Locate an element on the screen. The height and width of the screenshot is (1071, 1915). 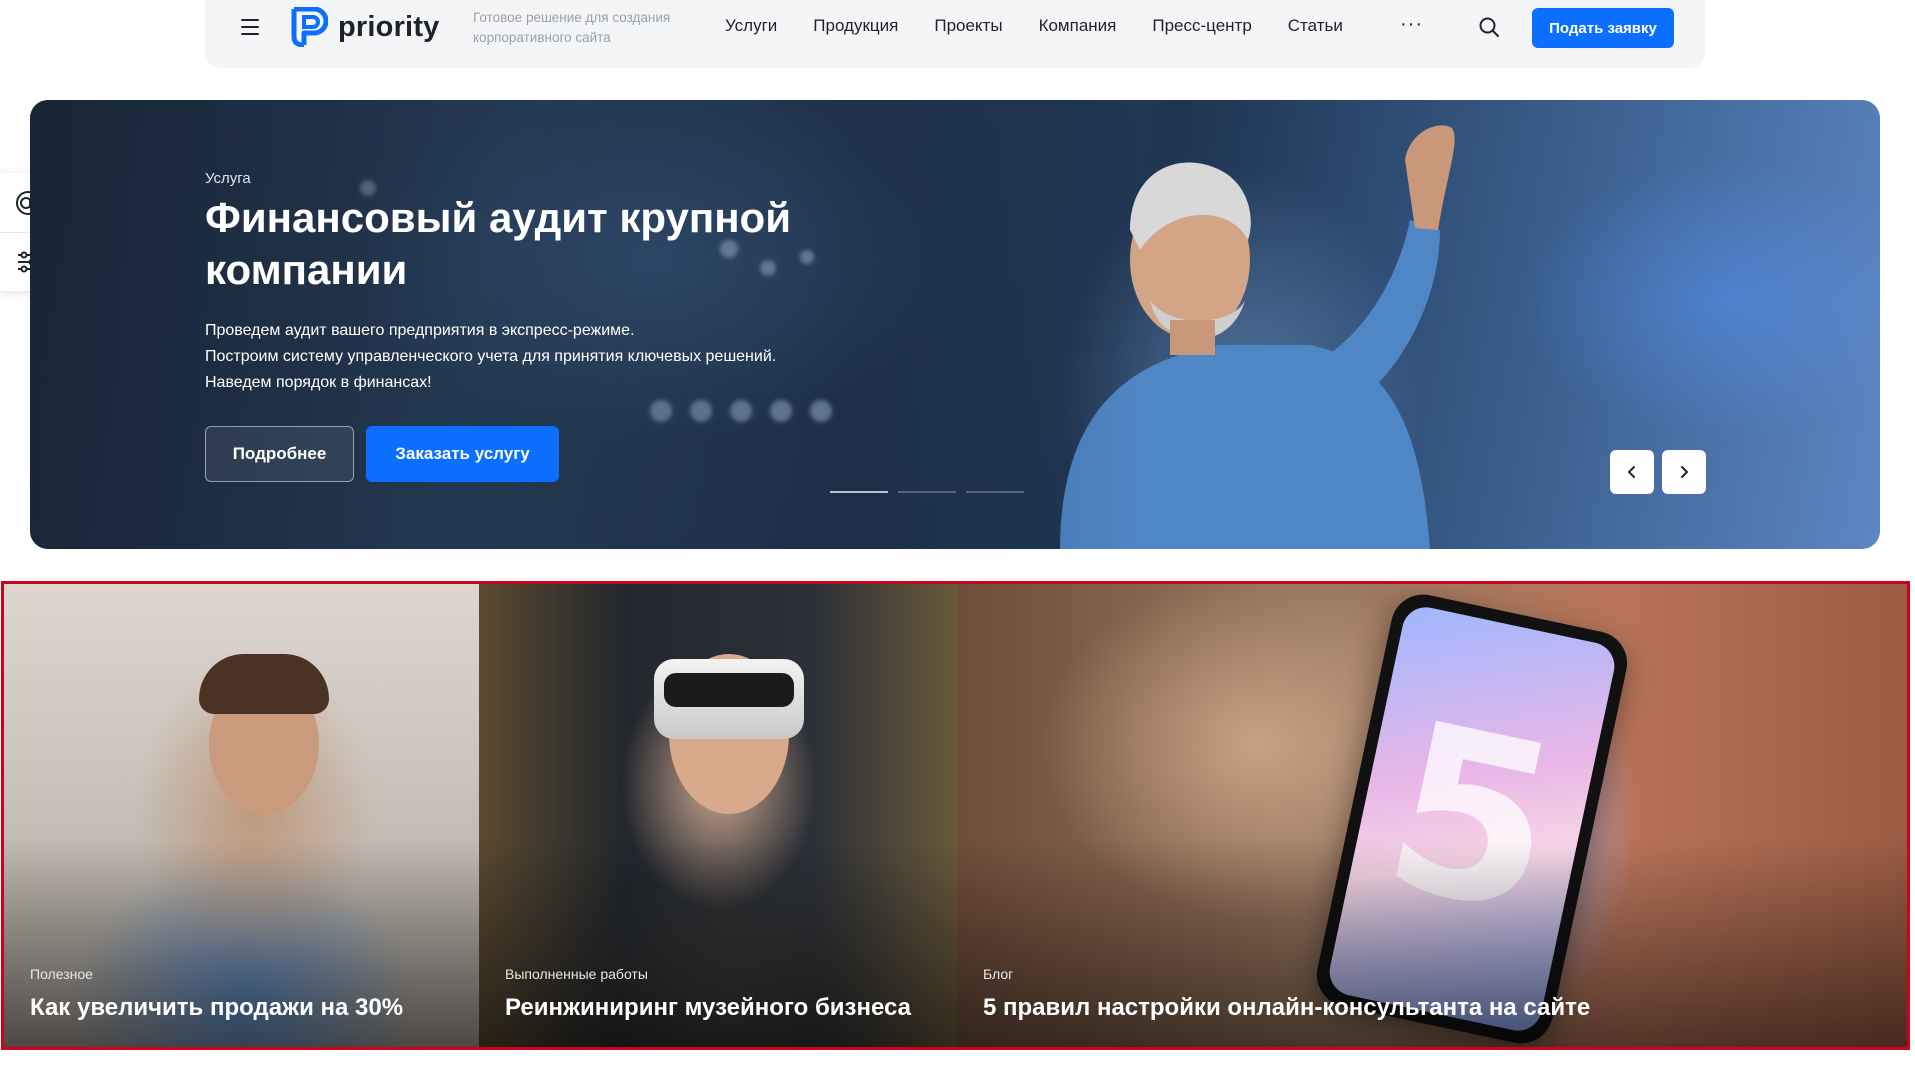
nav-item-products: Продукция is located at coordinates (855, 26).